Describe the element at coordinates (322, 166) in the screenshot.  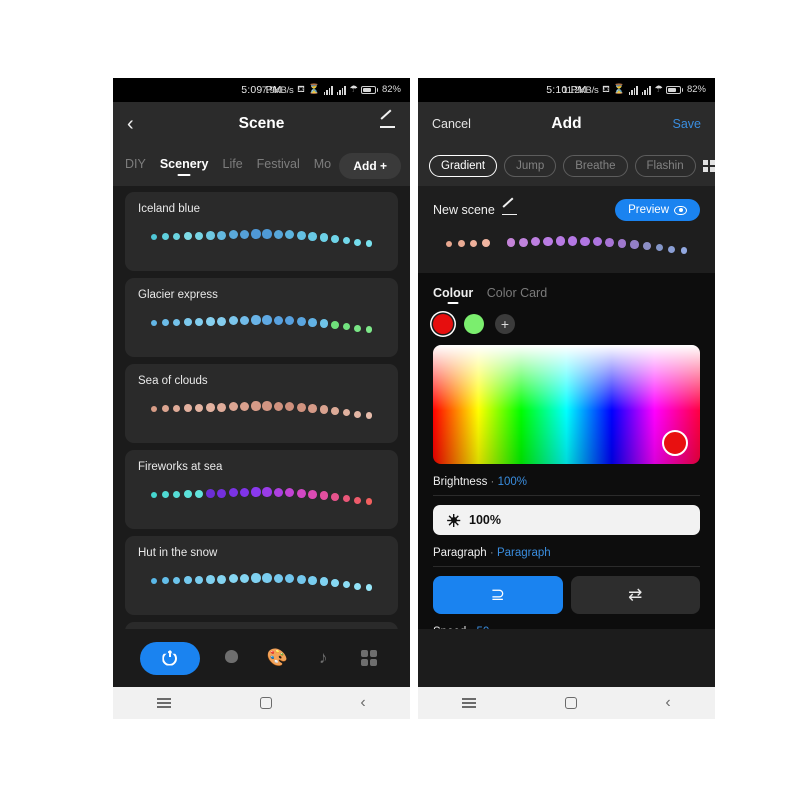
I see `tab-more: Mo` at that location.